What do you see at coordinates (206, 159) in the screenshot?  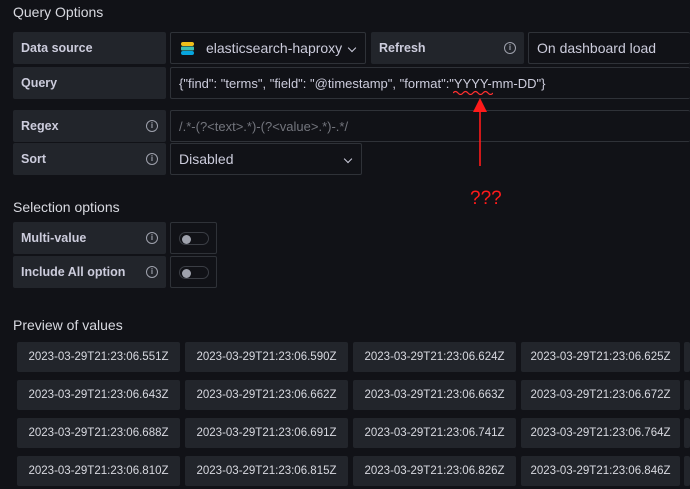 I see `sort-value: Disabled` at bounding box center [206, 159].